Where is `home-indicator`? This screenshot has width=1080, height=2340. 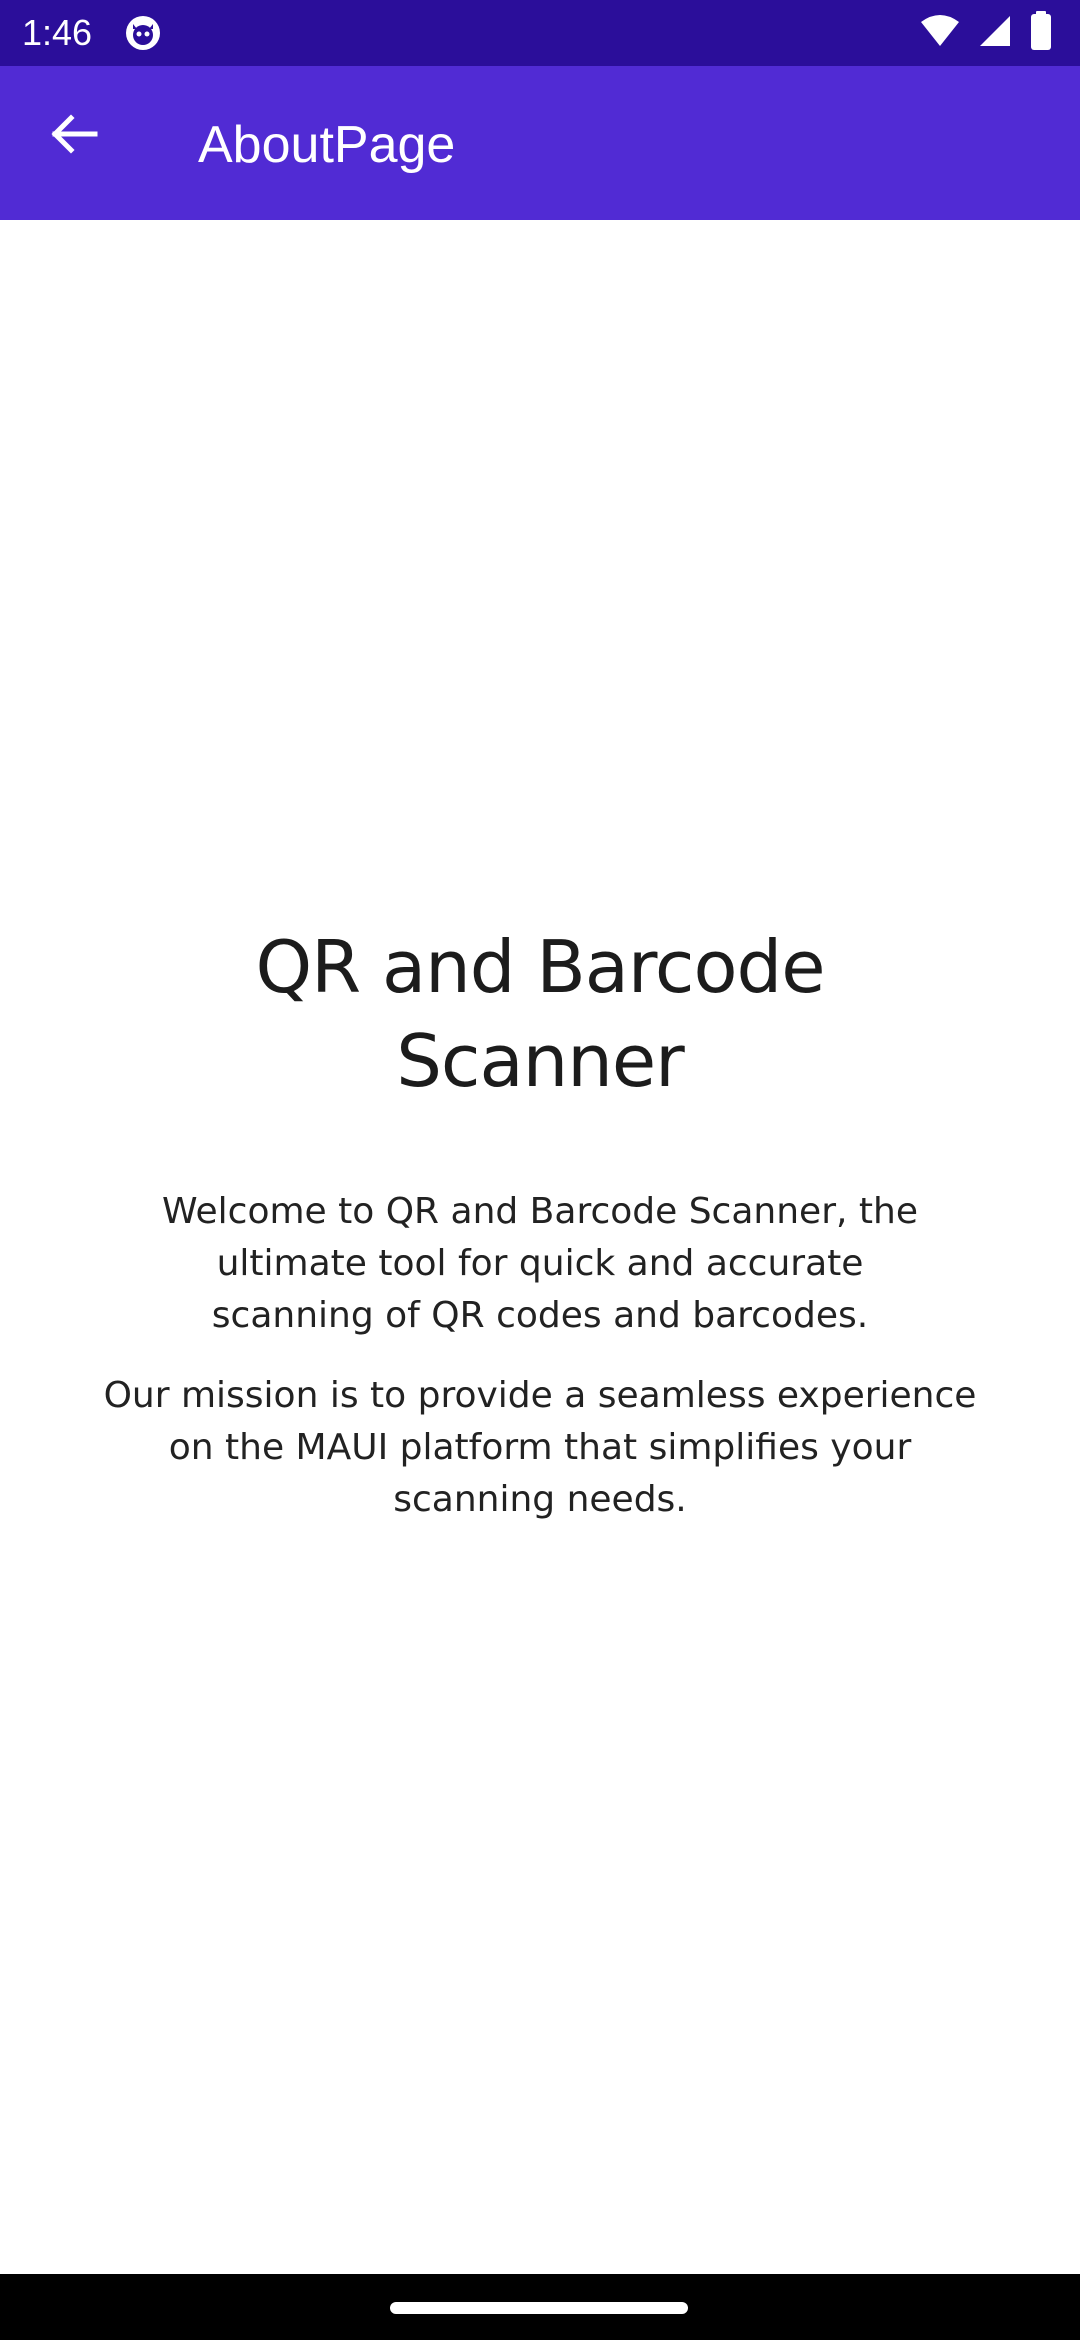 home-indicator is located at coordinates (539, 2308).